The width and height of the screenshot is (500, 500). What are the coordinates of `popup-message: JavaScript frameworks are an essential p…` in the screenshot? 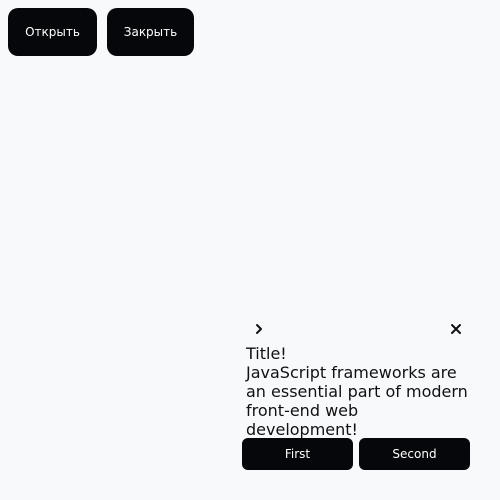 It's located at (357, 401).